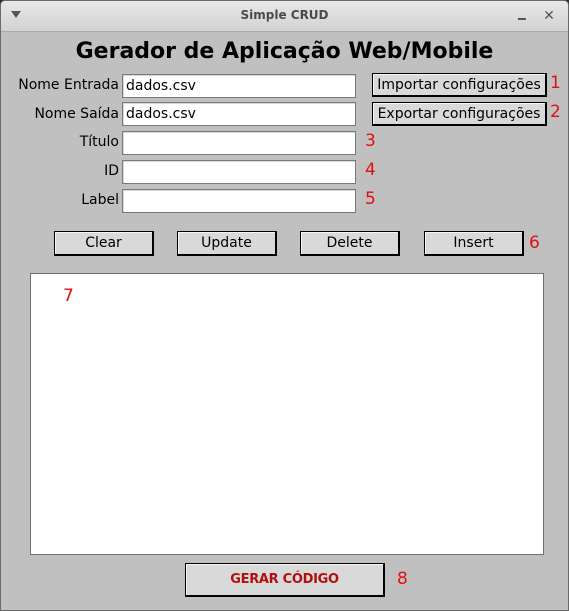 The image size is (569, 611). Describe the element at coordinates (104, 243) in the screenshot. I see `clear-button: Clear` at that location.